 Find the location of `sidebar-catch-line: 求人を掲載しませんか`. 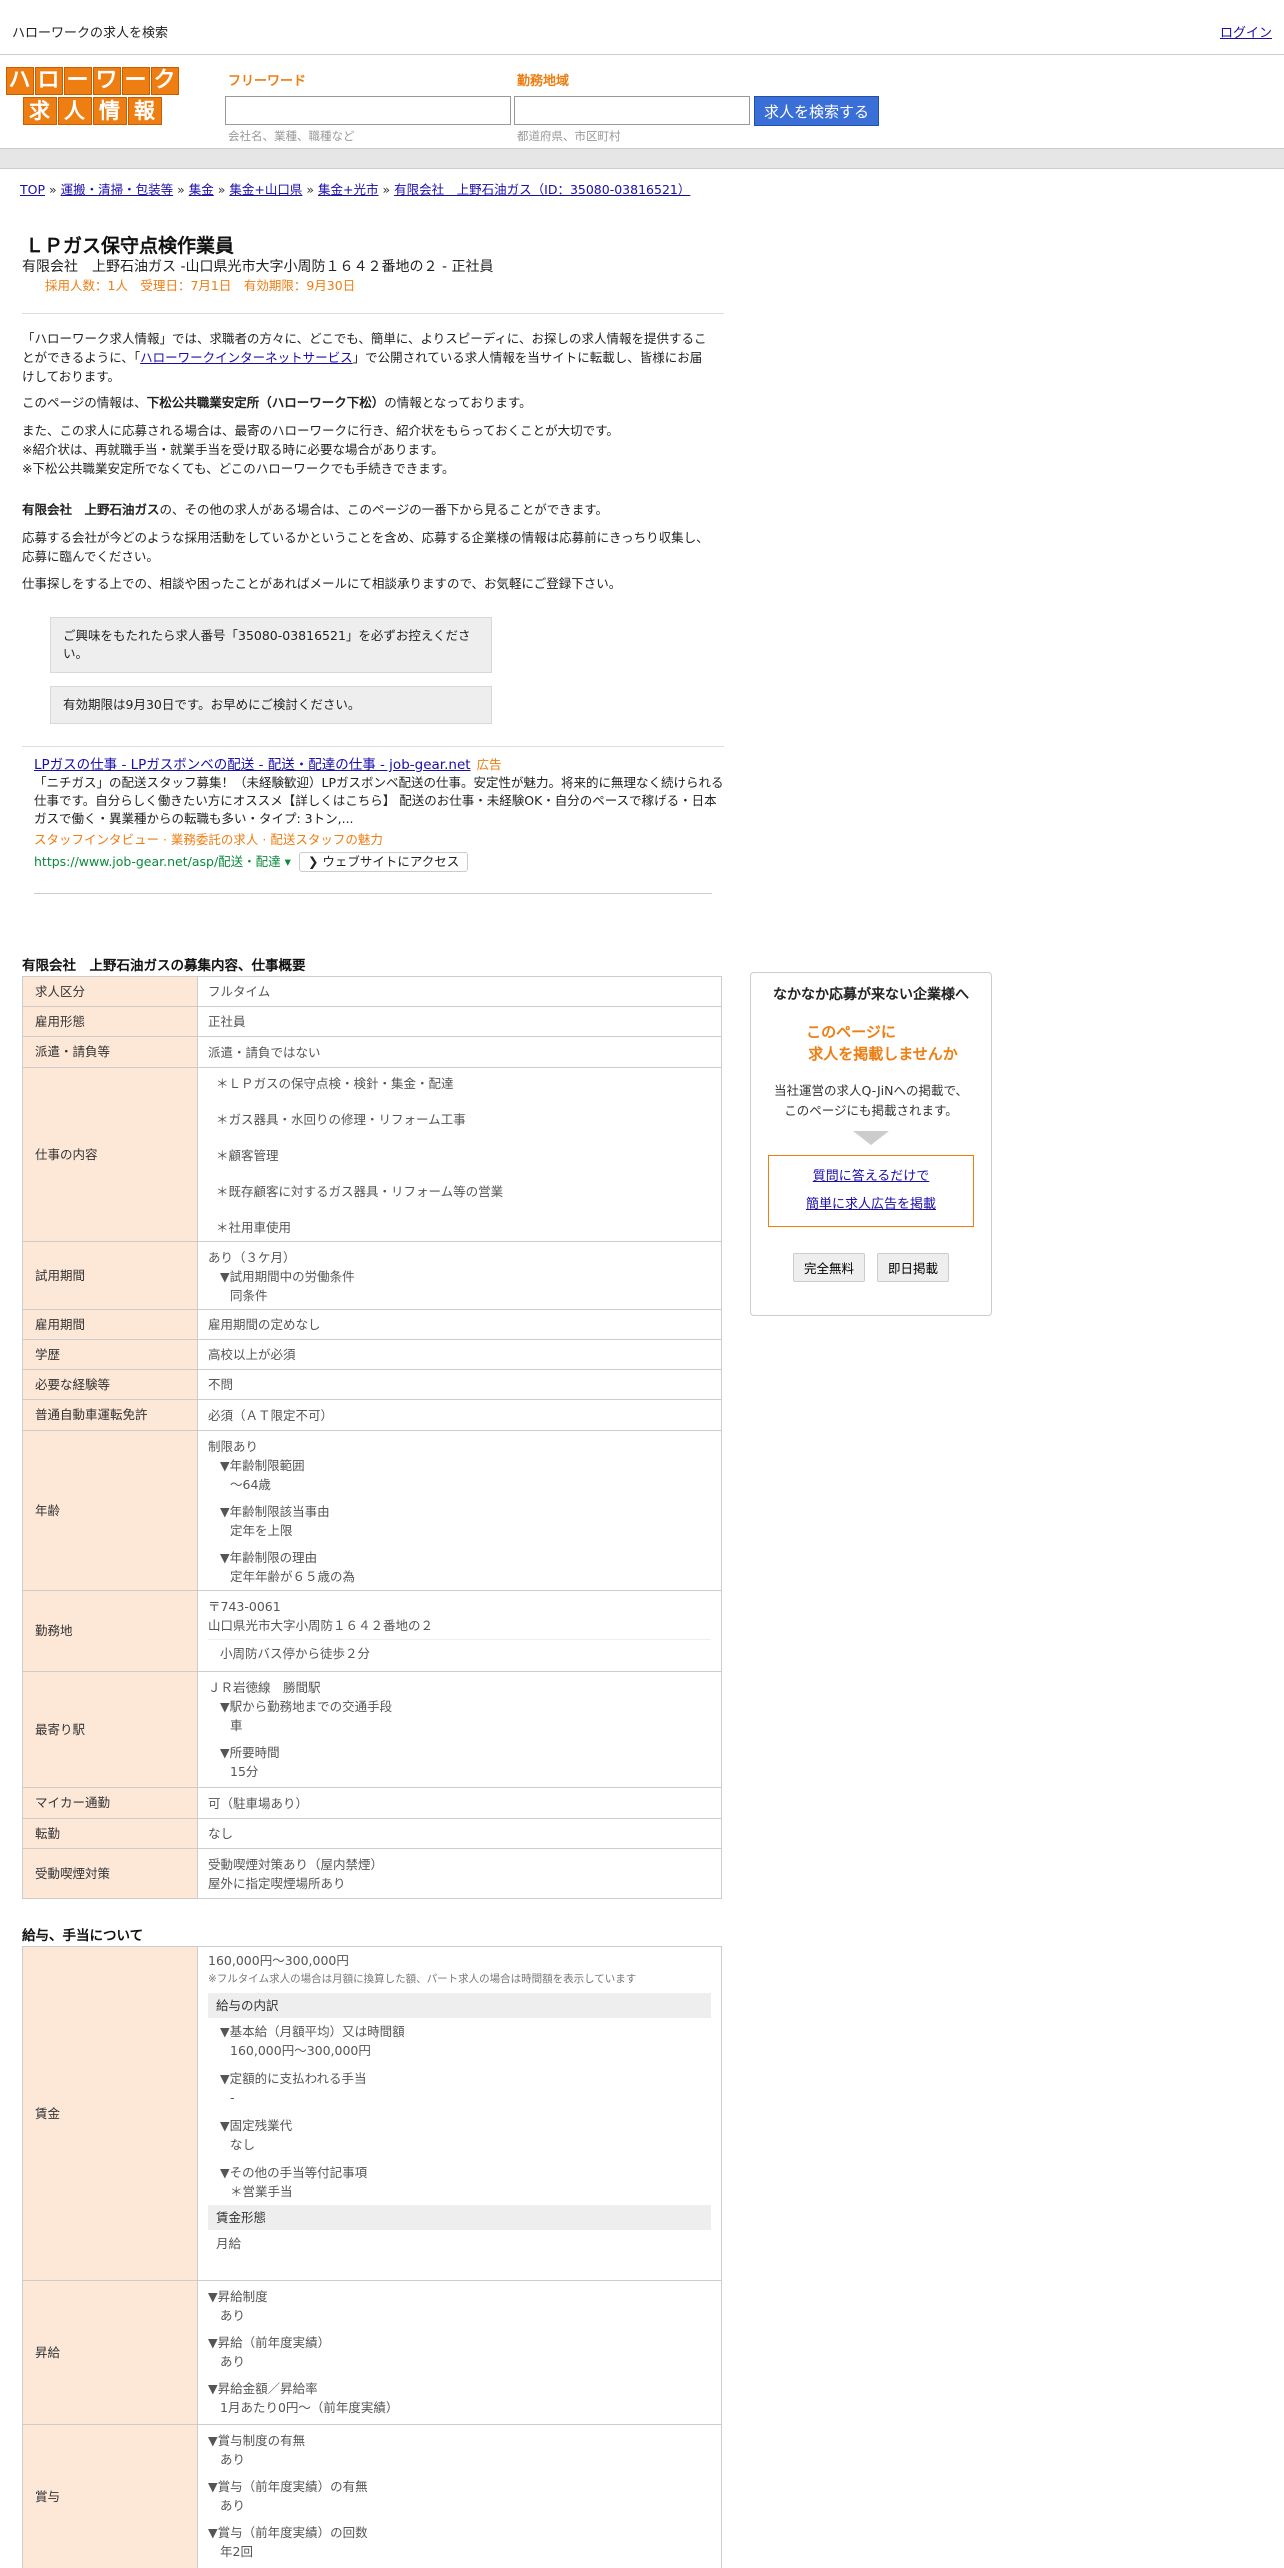

sidebar-catch-line: 求人を掲載しませんか is located at coordinates (883, 1053).